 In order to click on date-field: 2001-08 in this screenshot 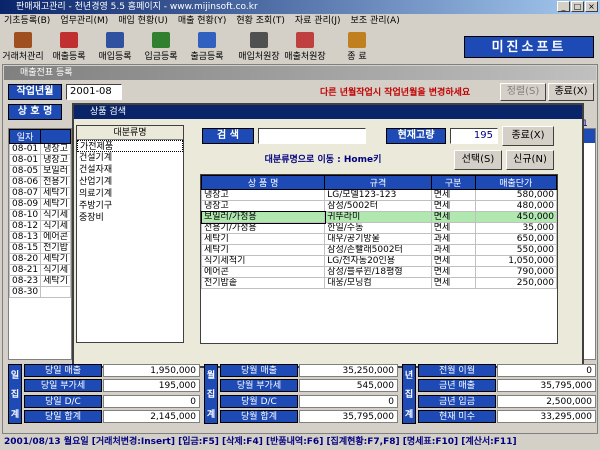, I will do `click(94, 92)`.